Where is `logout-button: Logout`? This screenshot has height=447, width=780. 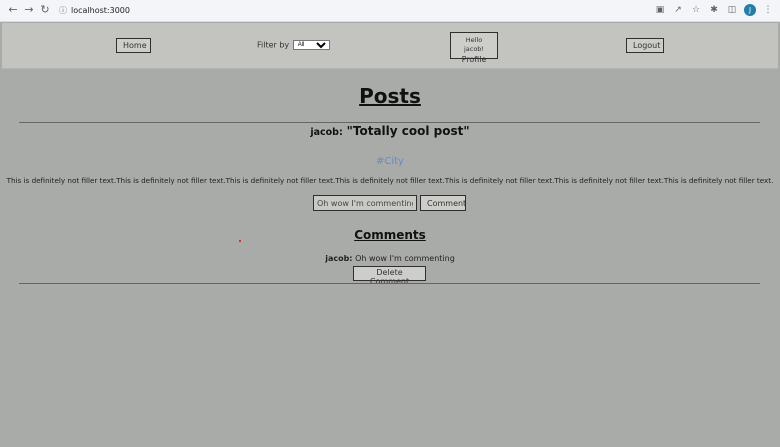
logout-button: Logout is located at coordinates (645, 45).